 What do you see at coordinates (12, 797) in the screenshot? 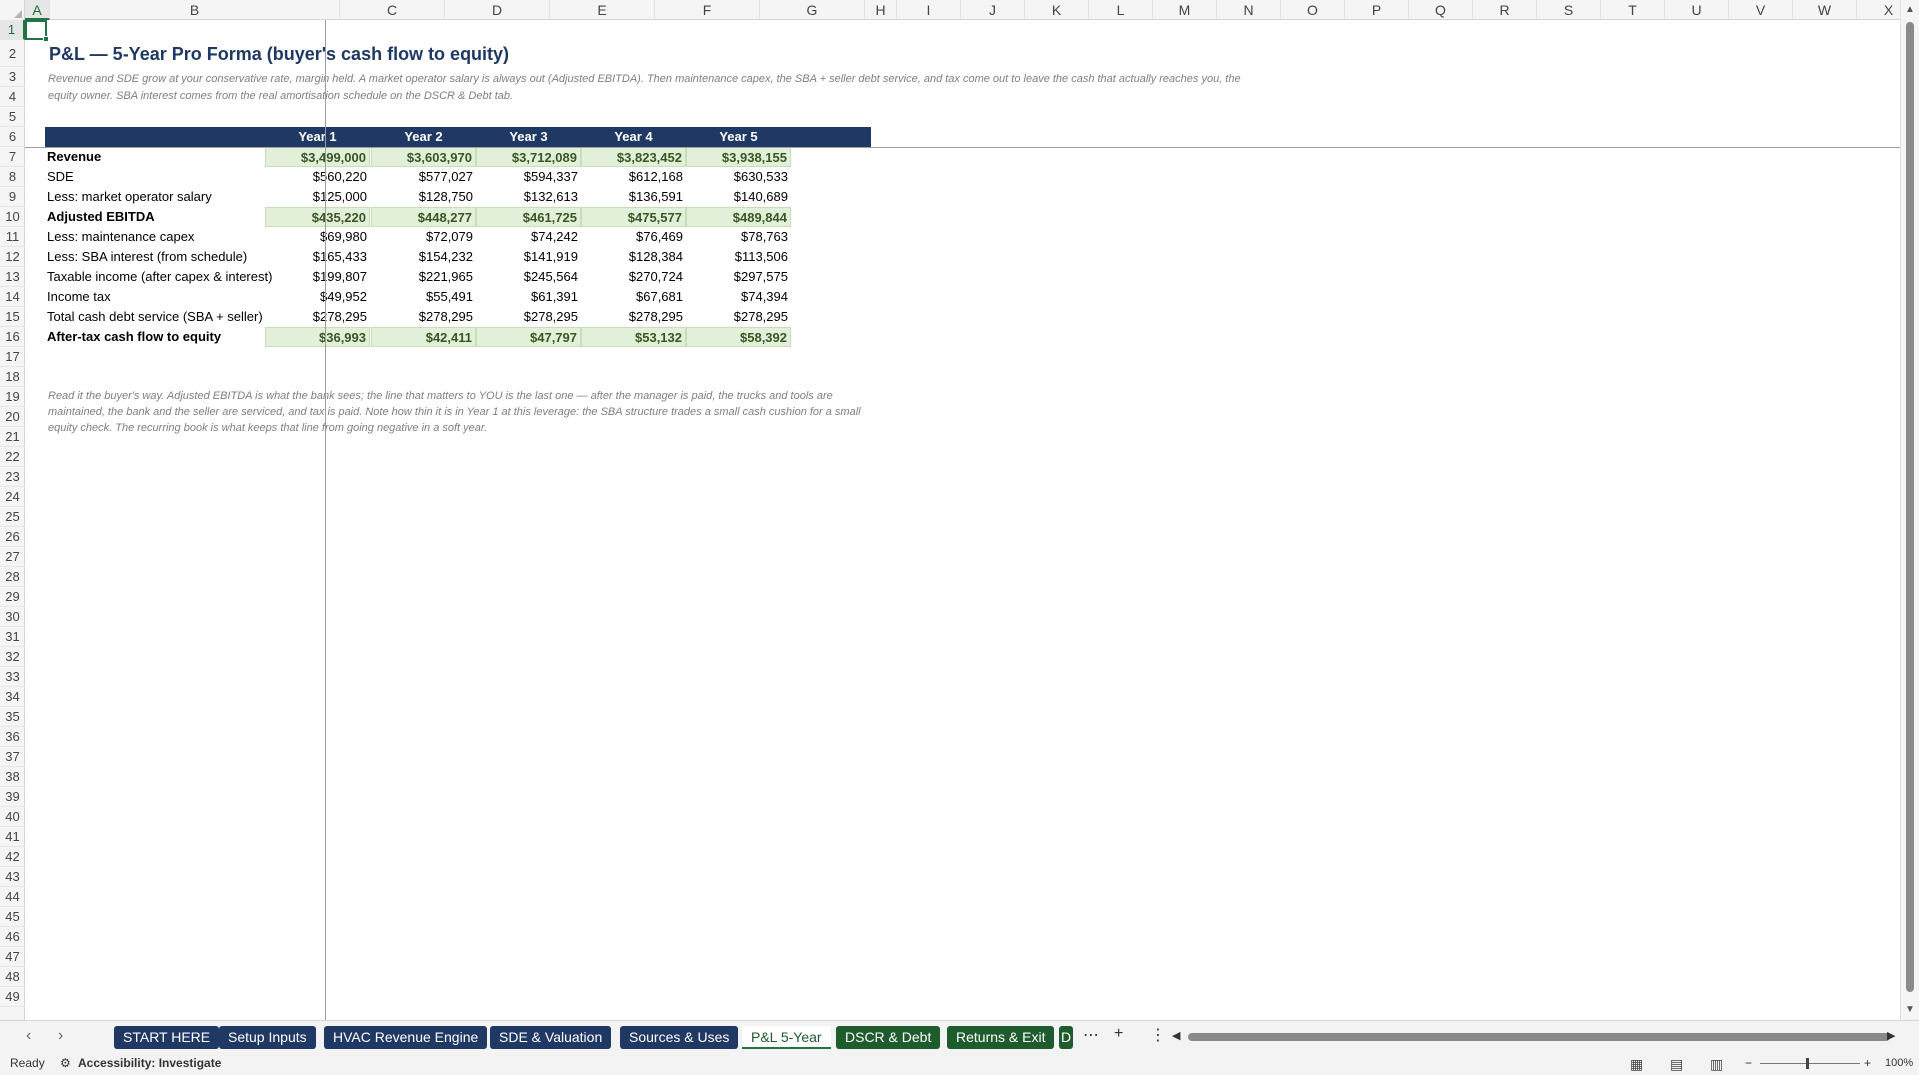
I see `row-header-39: 39` at bounding box center [12, 797].